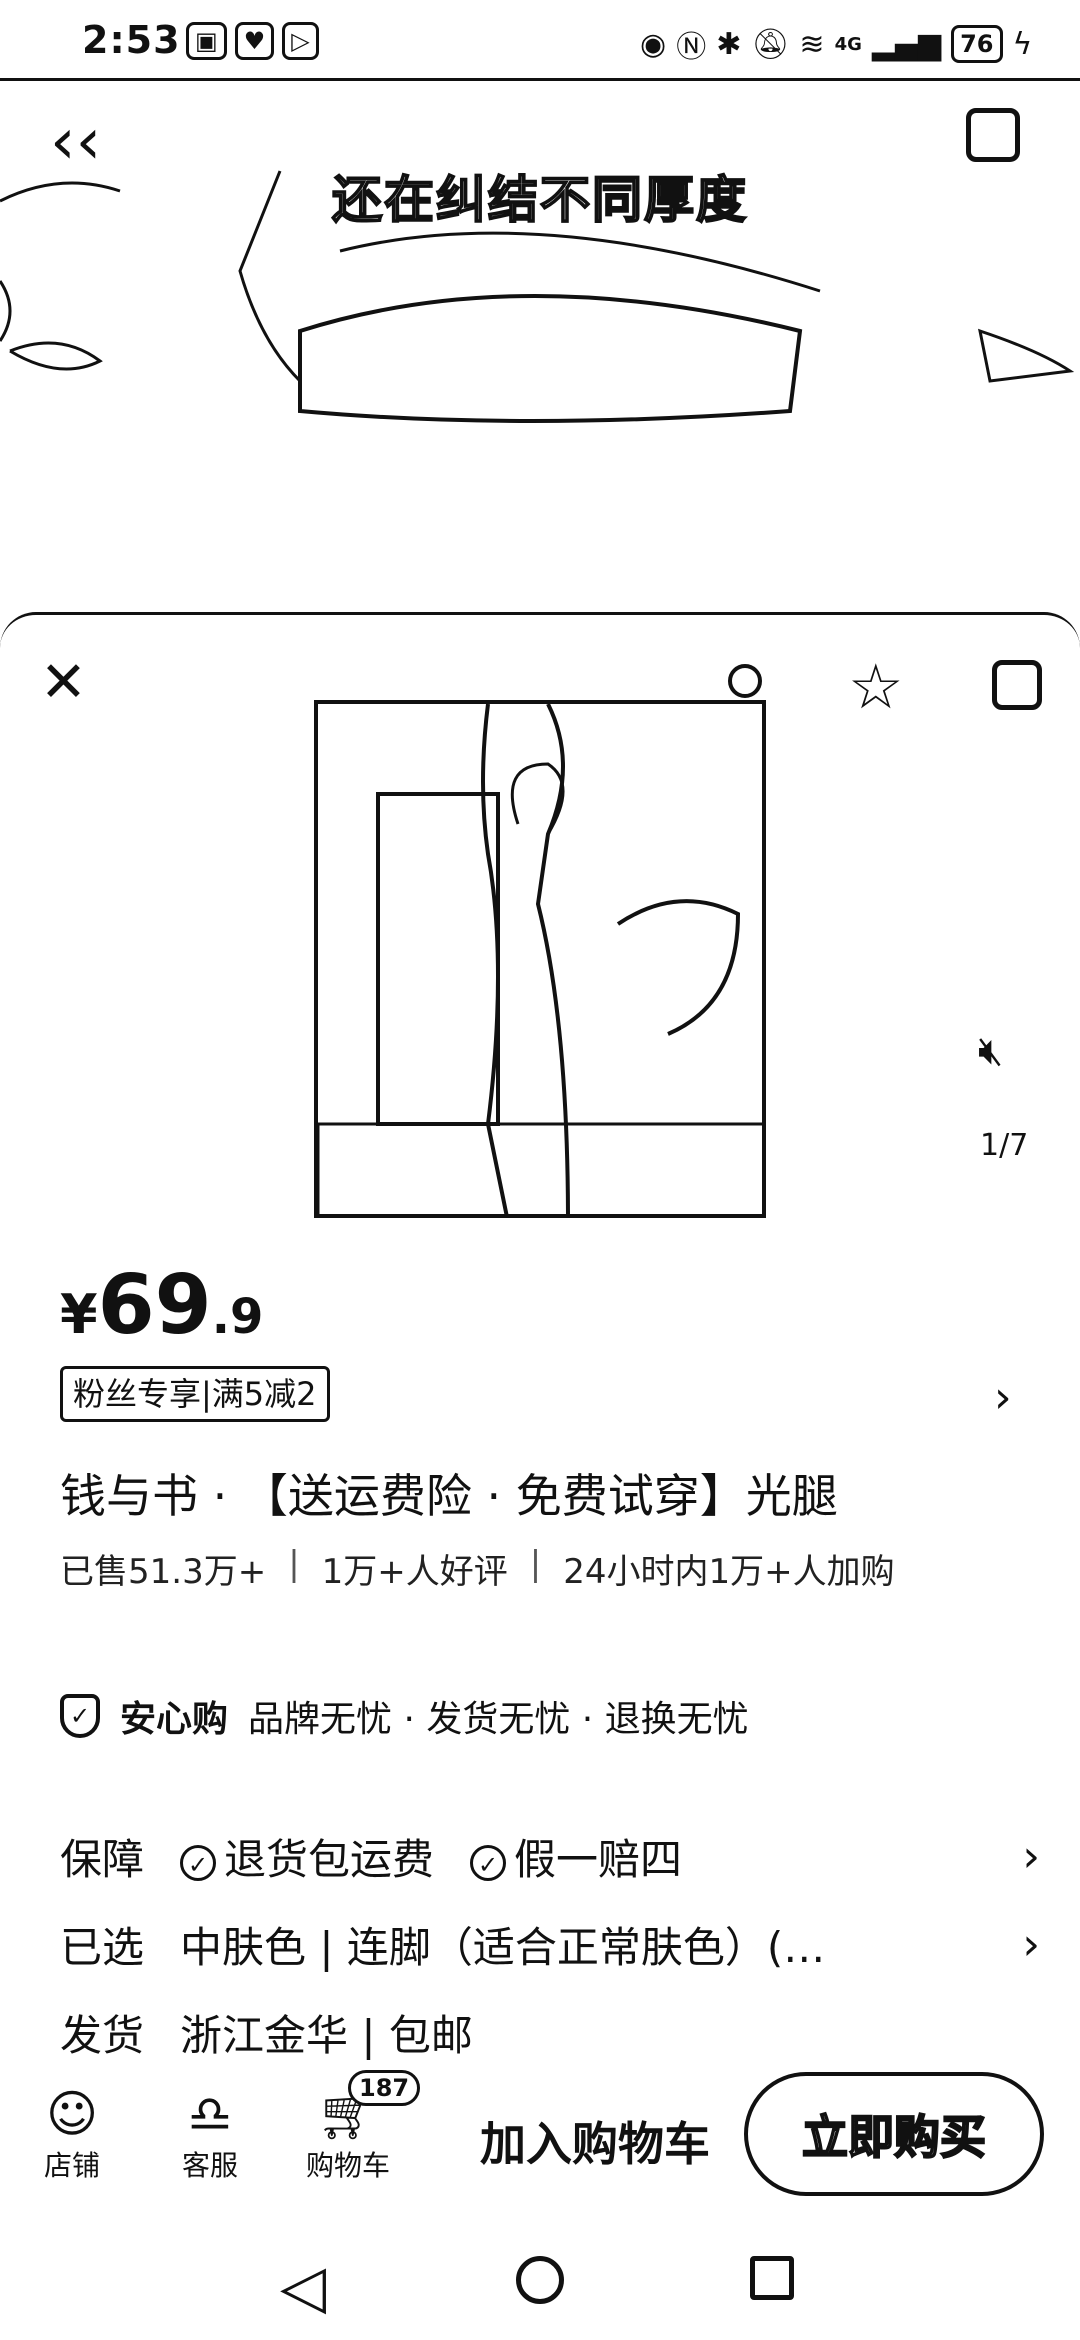 This screenshot has width=1080, height=2340. What do you see at coordinates (210, 2114) in the screenshot?
I see `headset-icon: ♎︎` at bounding box center [210, 2114].